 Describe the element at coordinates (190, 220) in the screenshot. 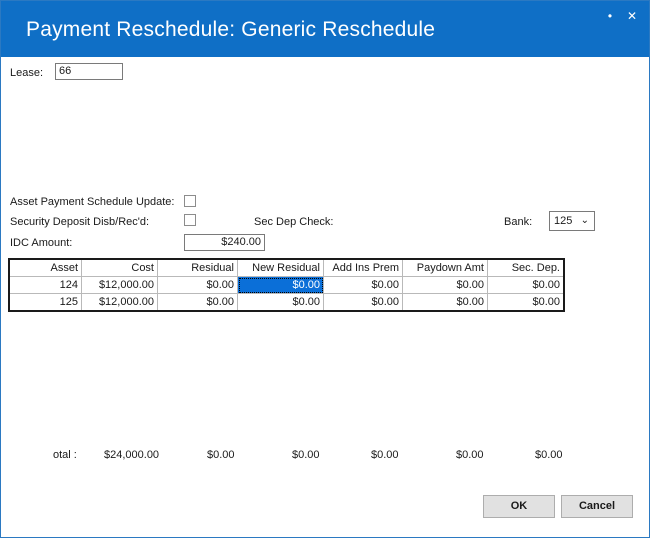

I see `security-deposit-checkbox` at that location.